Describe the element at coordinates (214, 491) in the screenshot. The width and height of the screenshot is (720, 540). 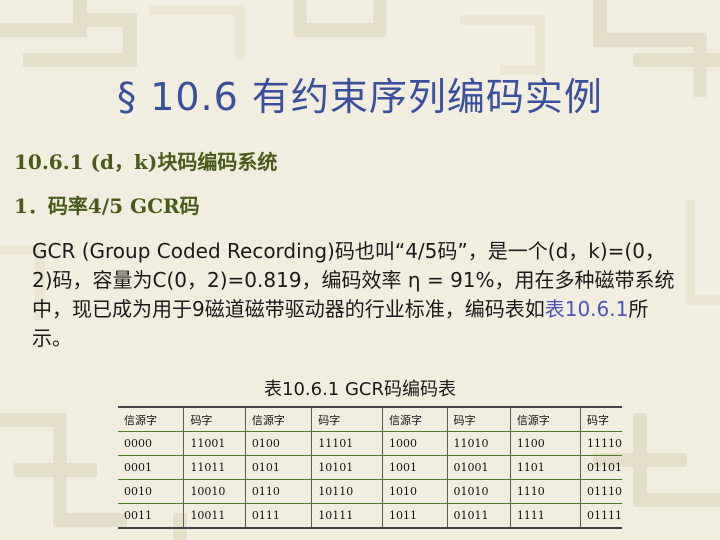
I see `table-cell: 10010` at that location.